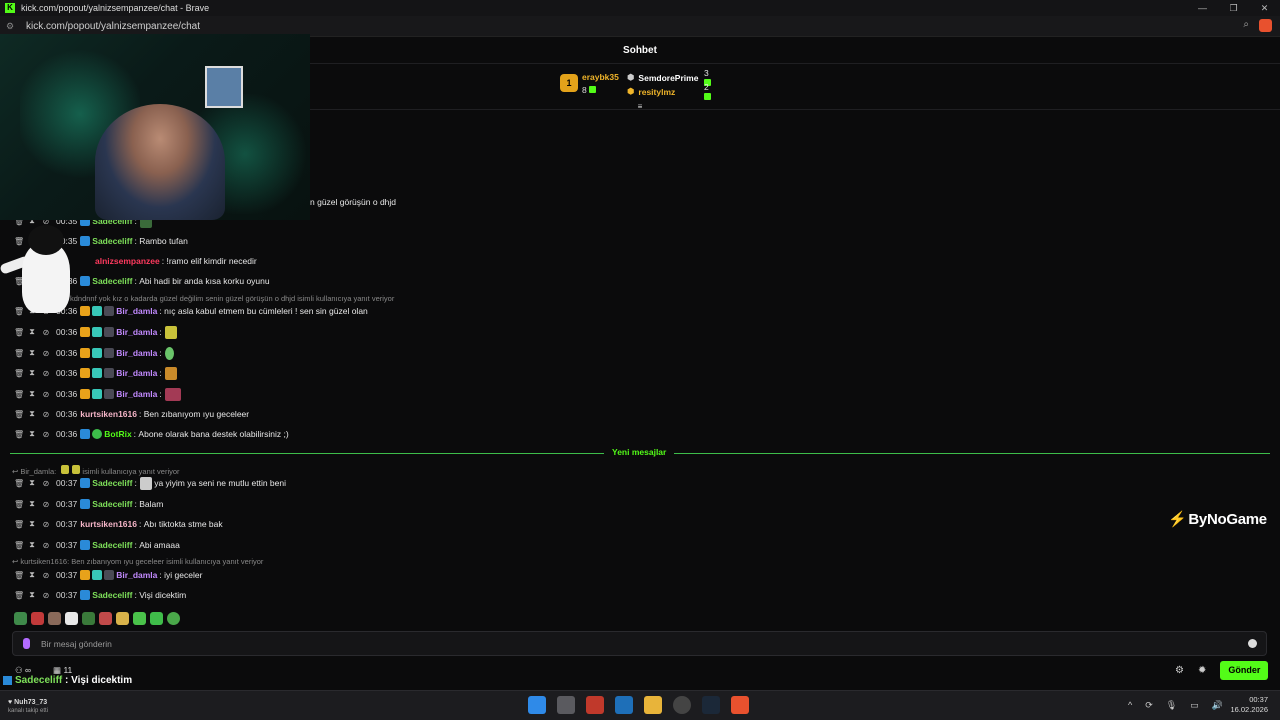 This screenshot has width=1280, height=720. Describe the element at coordinates (113, 26) in the screenshot. I see `address-url: kick.com/popout/yalnizsempanzee/chat` at that location.